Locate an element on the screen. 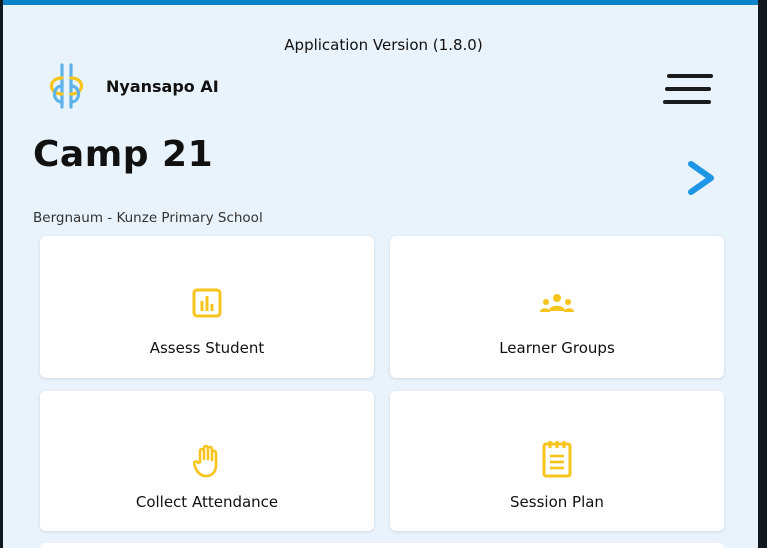 This screenshot has height=548, width=767. bar-chart-icon is located at coordinates (207, 303).